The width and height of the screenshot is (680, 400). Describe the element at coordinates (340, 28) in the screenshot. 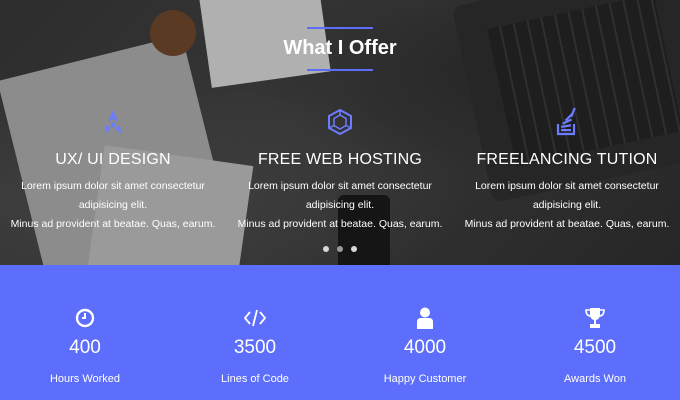

I see `title-divider-top` at that location.